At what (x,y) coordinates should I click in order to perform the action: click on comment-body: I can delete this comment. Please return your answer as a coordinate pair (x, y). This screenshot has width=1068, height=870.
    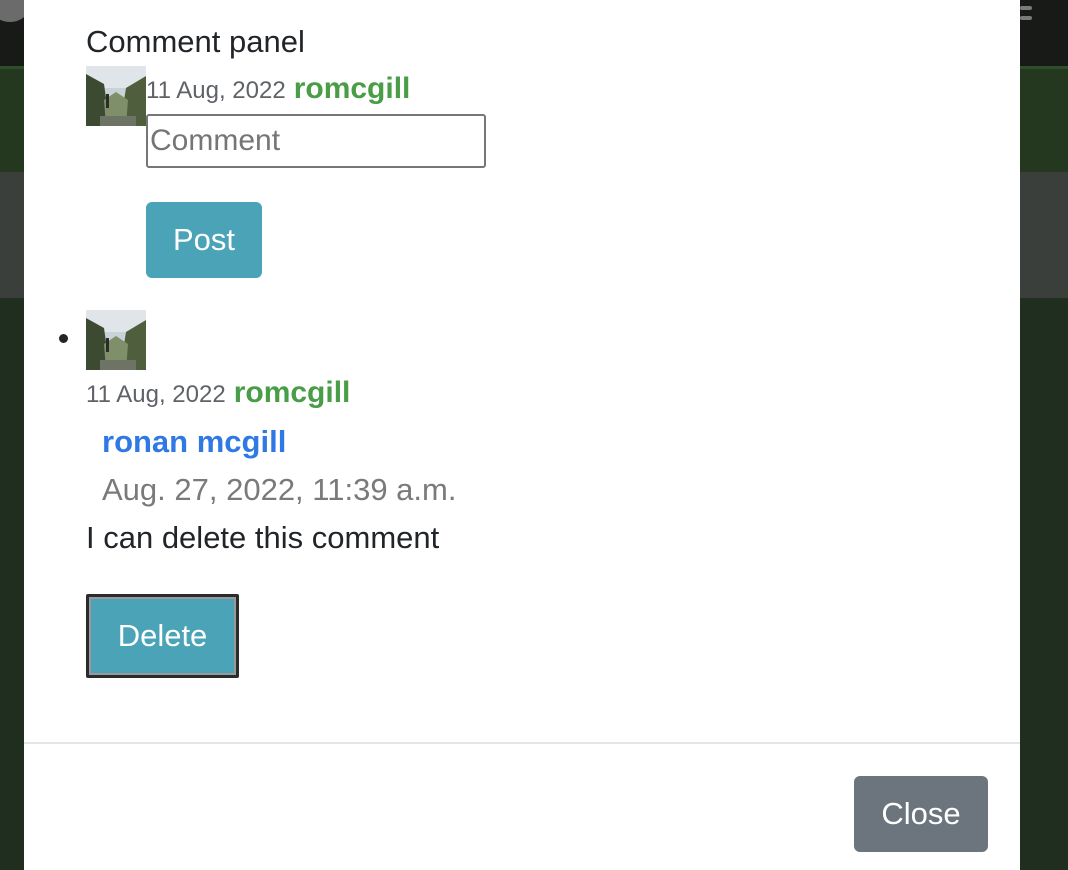
    Looking at the image, I should click on (263, 537).